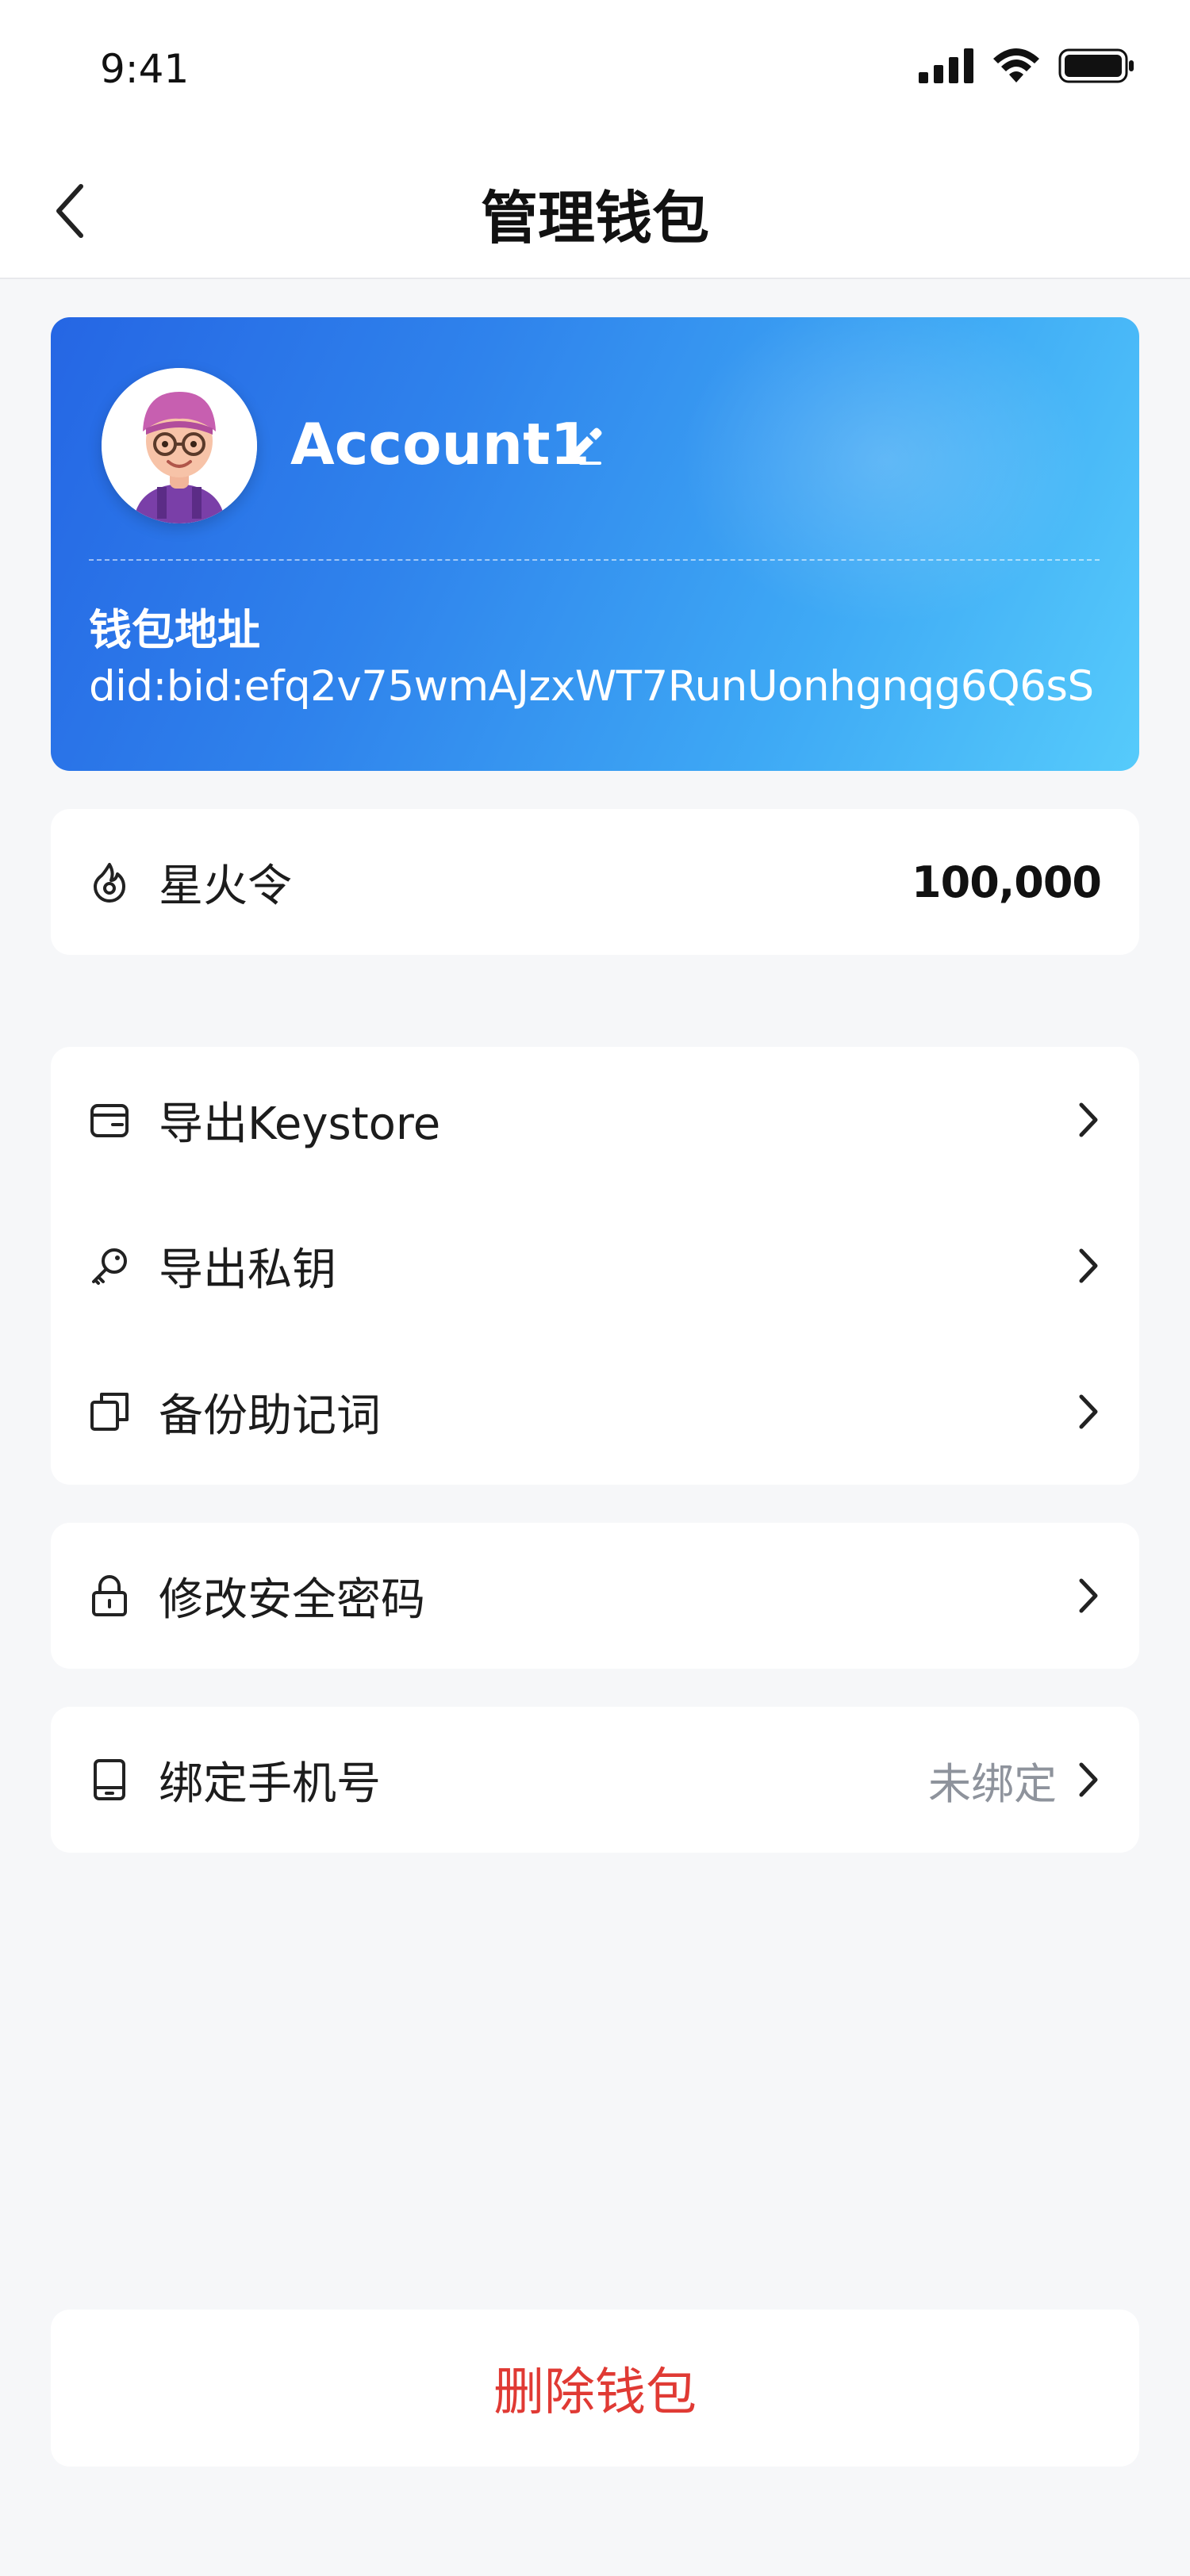 This screenshot has height=2576, width=1190. What do you see at coordinates (109, 1780) in the screenshot?
I see `phone-icon` at bounding box center [109, 1780].